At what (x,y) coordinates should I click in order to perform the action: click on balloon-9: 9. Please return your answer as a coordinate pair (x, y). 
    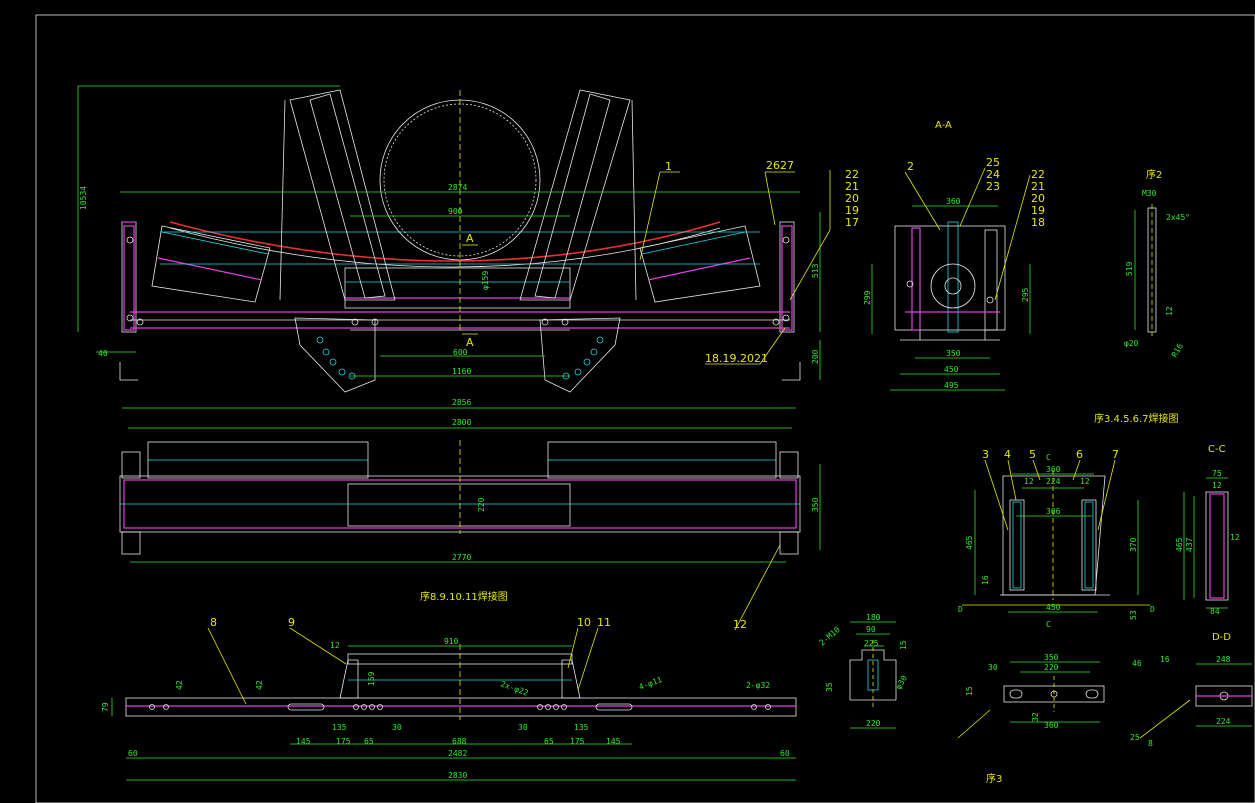
    Looking at the image, I should click on (291, 622).